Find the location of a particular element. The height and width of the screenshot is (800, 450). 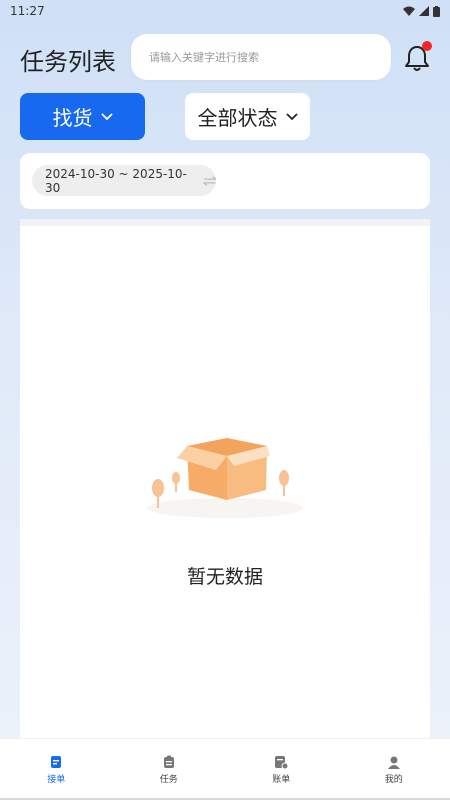

bill-icon is located at coordinates (282, 762).